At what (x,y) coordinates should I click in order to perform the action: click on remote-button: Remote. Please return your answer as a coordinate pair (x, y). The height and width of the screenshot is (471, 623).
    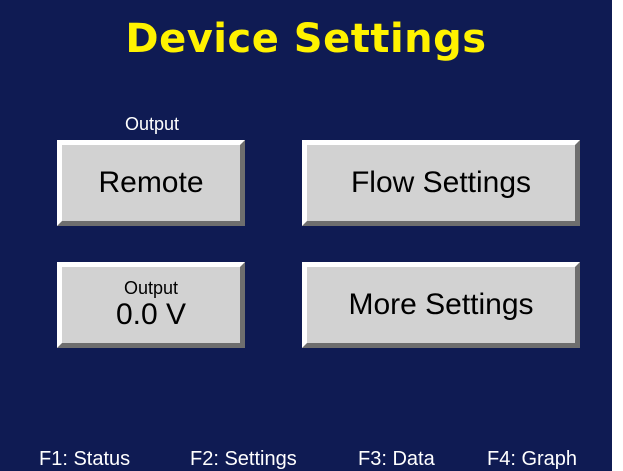
    Looking at the image, I should click on (151, 183).